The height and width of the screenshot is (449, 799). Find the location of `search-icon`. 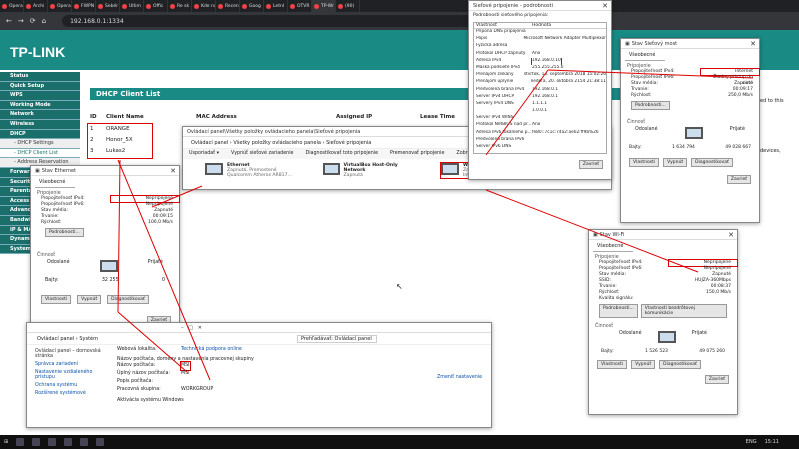

search-icon is located at coordinates (20, 442).